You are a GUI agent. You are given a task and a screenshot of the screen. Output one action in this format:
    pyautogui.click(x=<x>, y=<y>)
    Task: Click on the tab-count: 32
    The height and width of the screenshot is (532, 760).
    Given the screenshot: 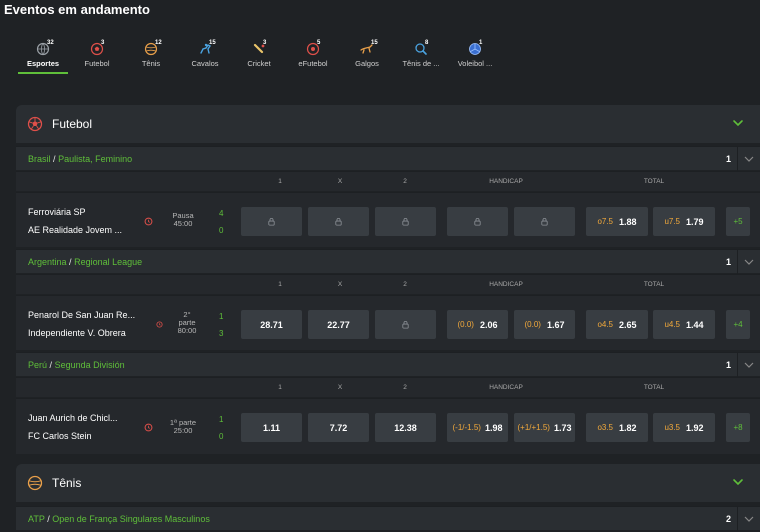 What is the action you would take?
    pyautogui.click(x=50, y=43)
    